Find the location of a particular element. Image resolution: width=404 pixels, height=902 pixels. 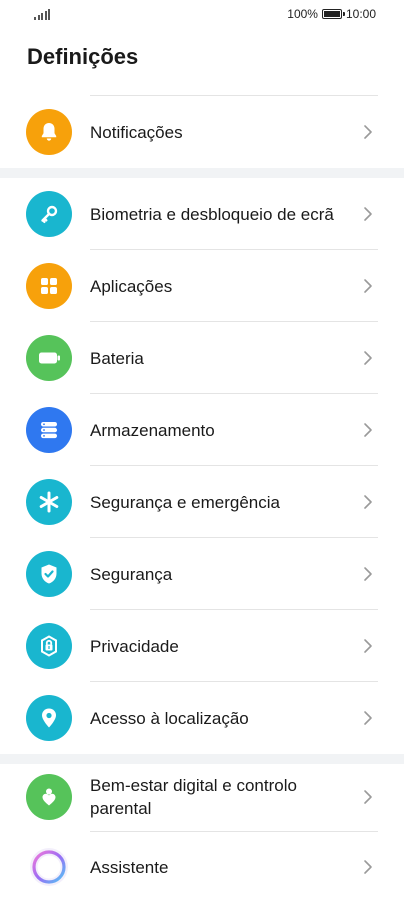

settings-item-label: Bem-estar digital e controlo parental is located at coordinates (193, 797).